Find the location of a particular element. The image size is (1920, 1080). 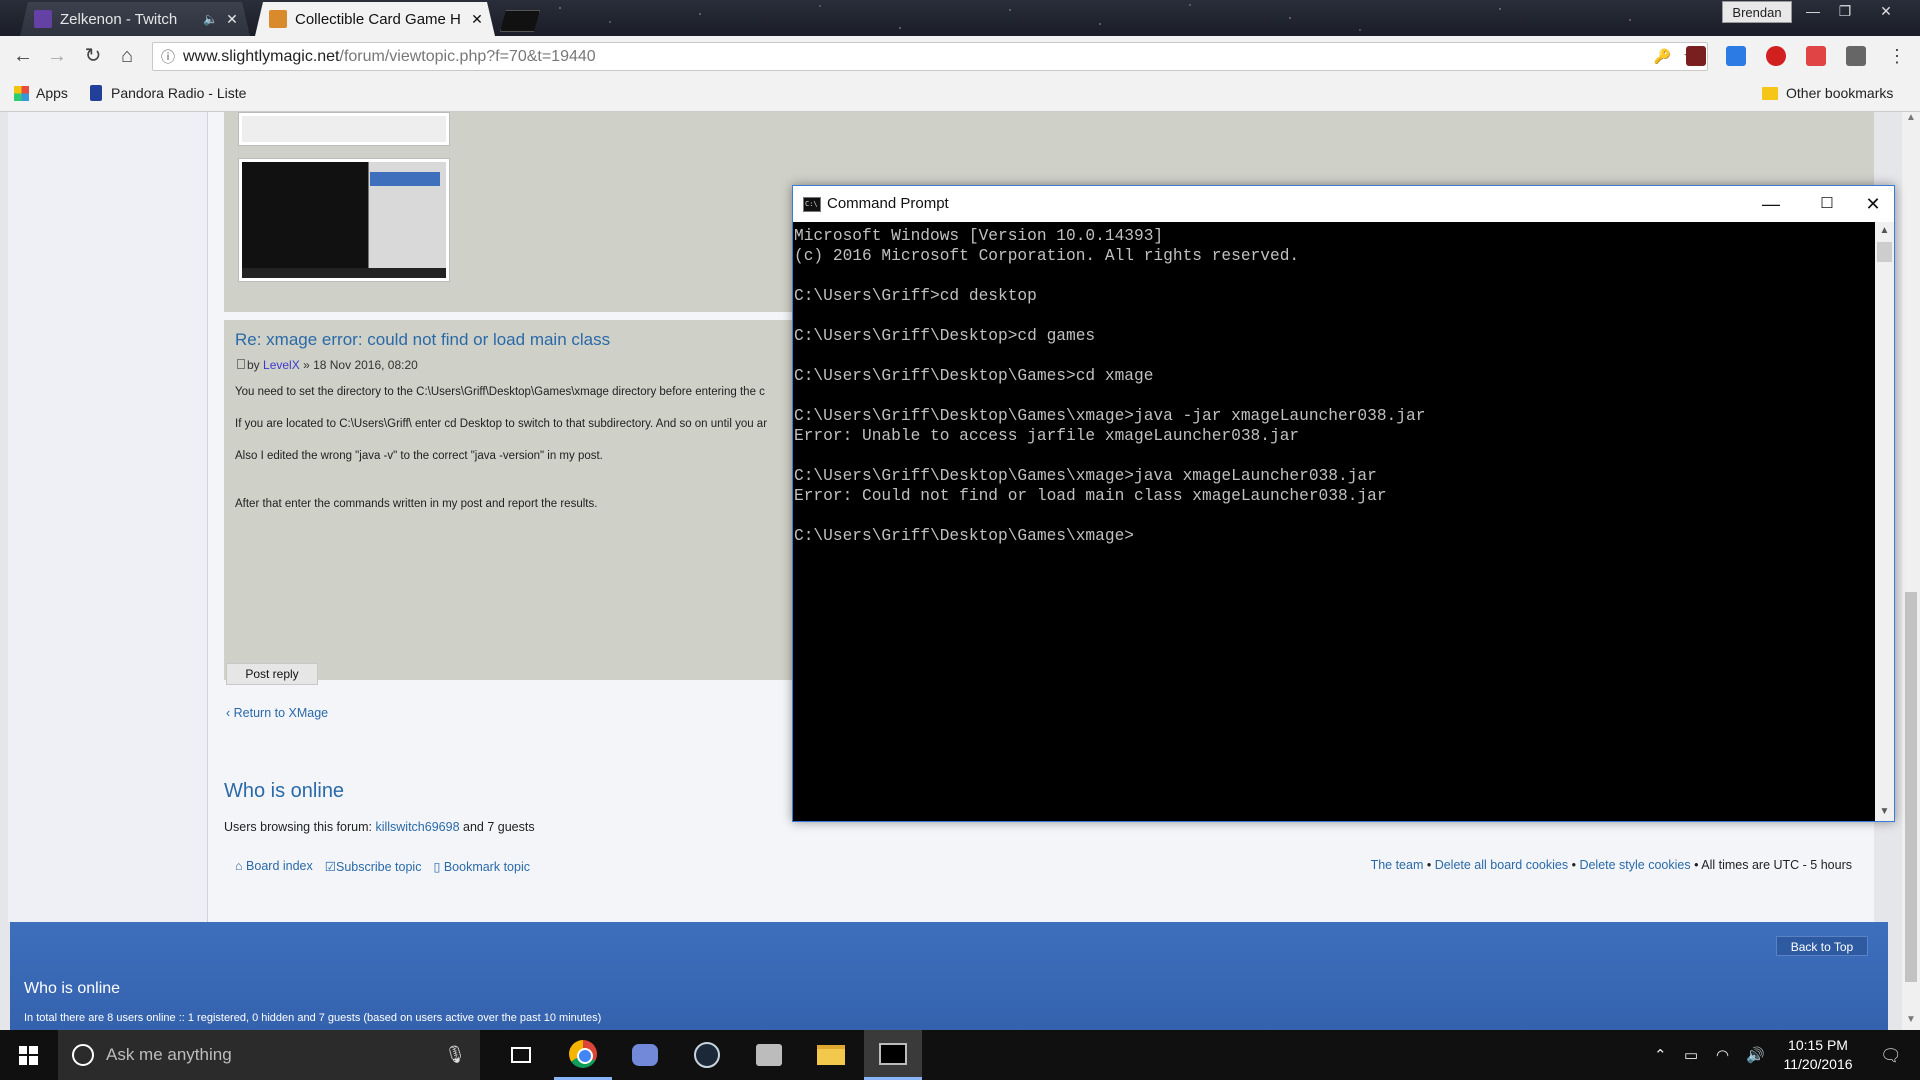

speaker-icon: 🔈 is located at coordinates (210, 19).